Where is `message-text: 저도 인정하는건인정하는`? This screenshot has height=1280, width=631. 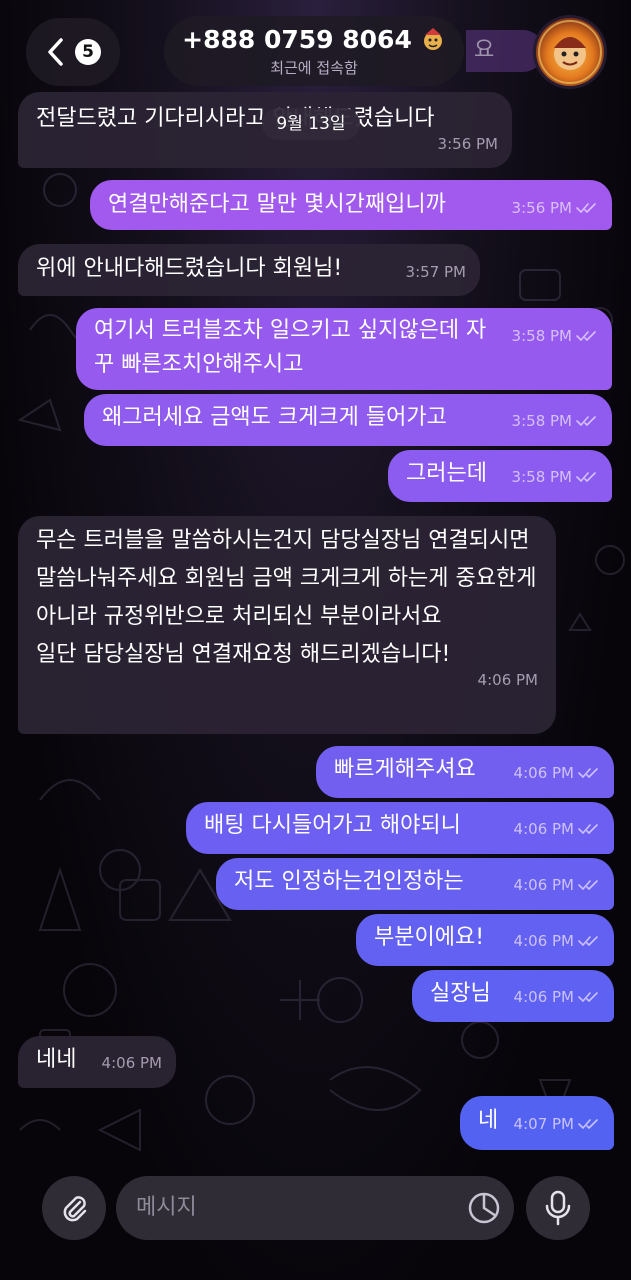
message-text: 저도 인정하는건인정하는 is located at coordinates (349, 881).